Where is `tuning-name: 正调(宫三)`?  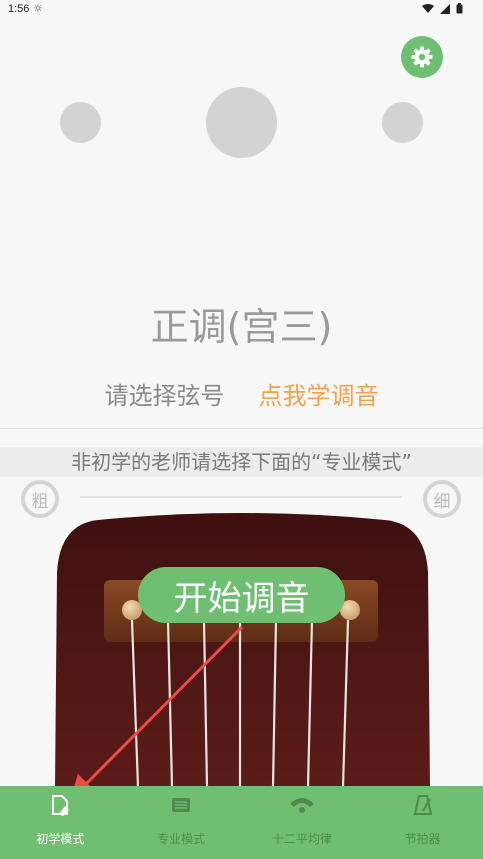 tuning-name: 正调(宫三) is located at coordinates (241, 323).